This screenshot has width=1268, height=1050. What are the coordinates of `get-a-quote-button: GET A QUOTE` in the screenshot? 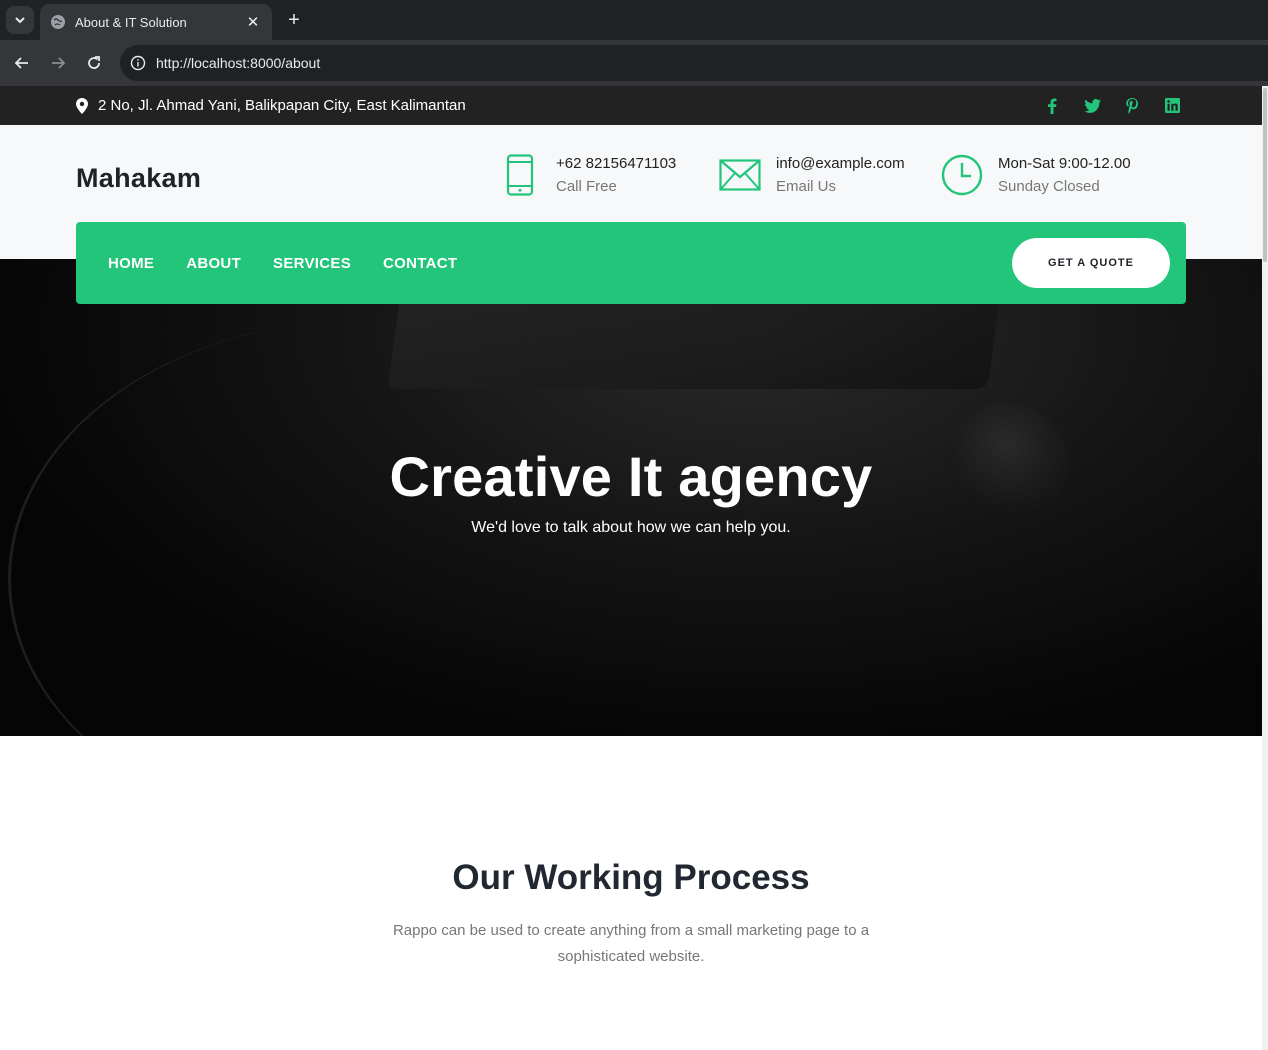 It's located at (1091, 263).